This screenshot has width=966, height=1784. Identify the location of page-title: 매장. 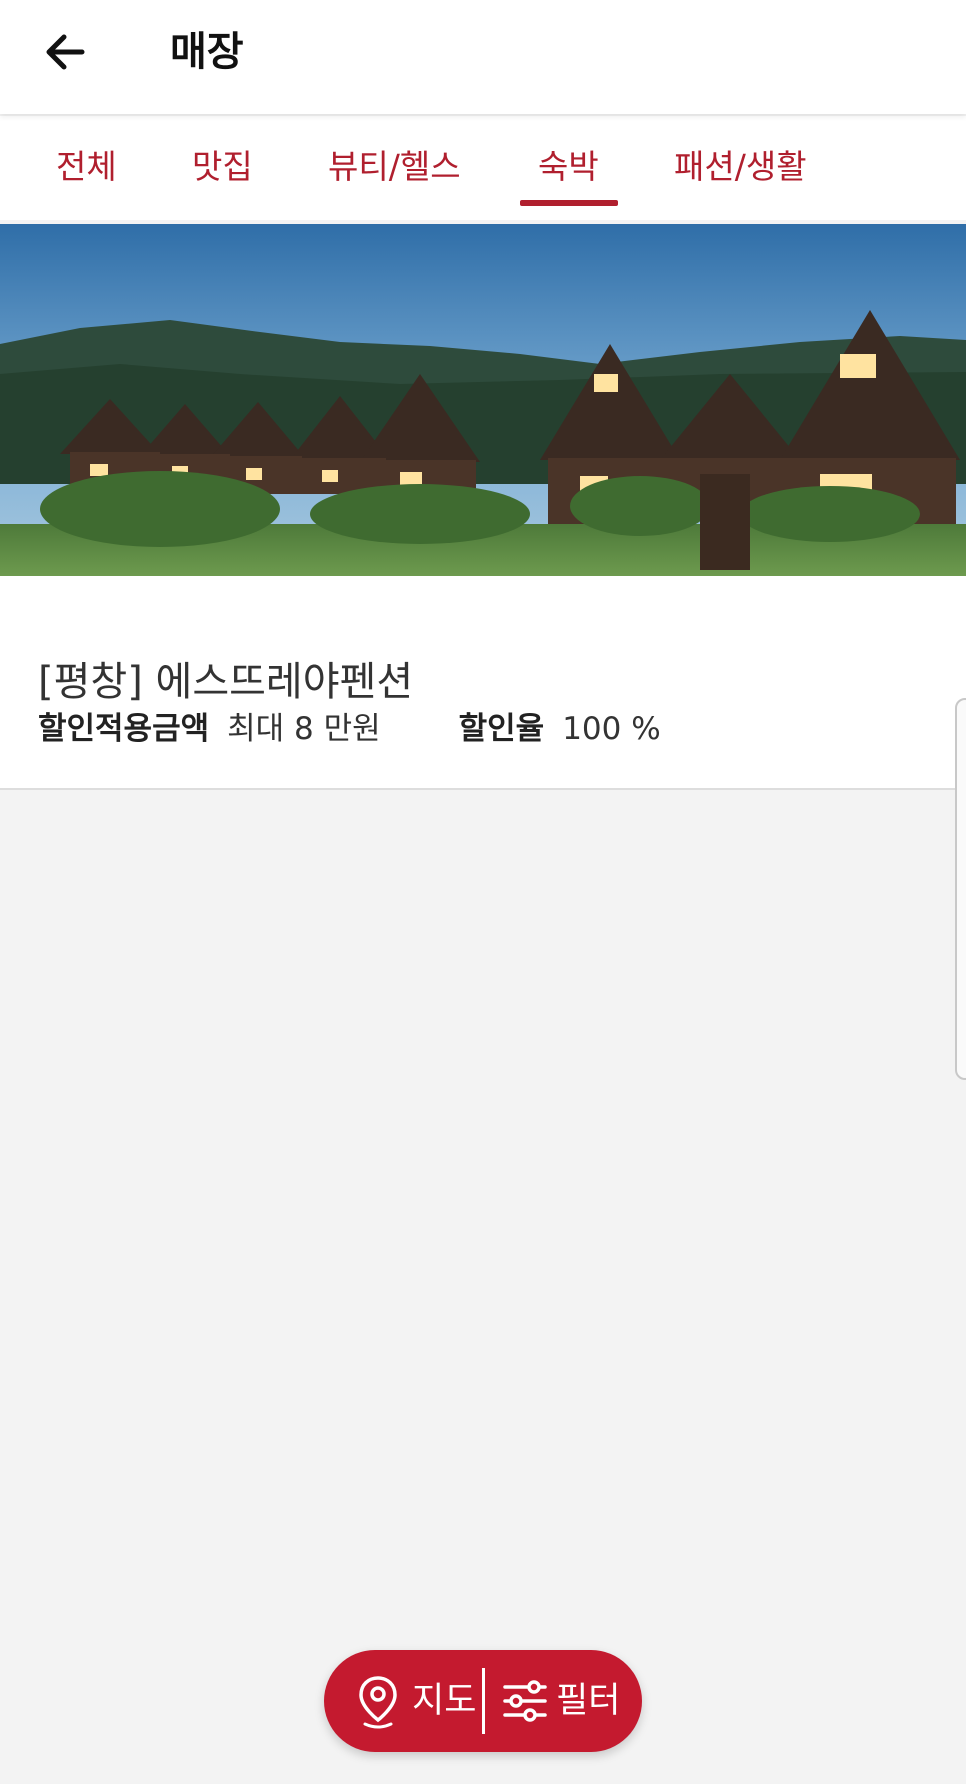
(207, 52).